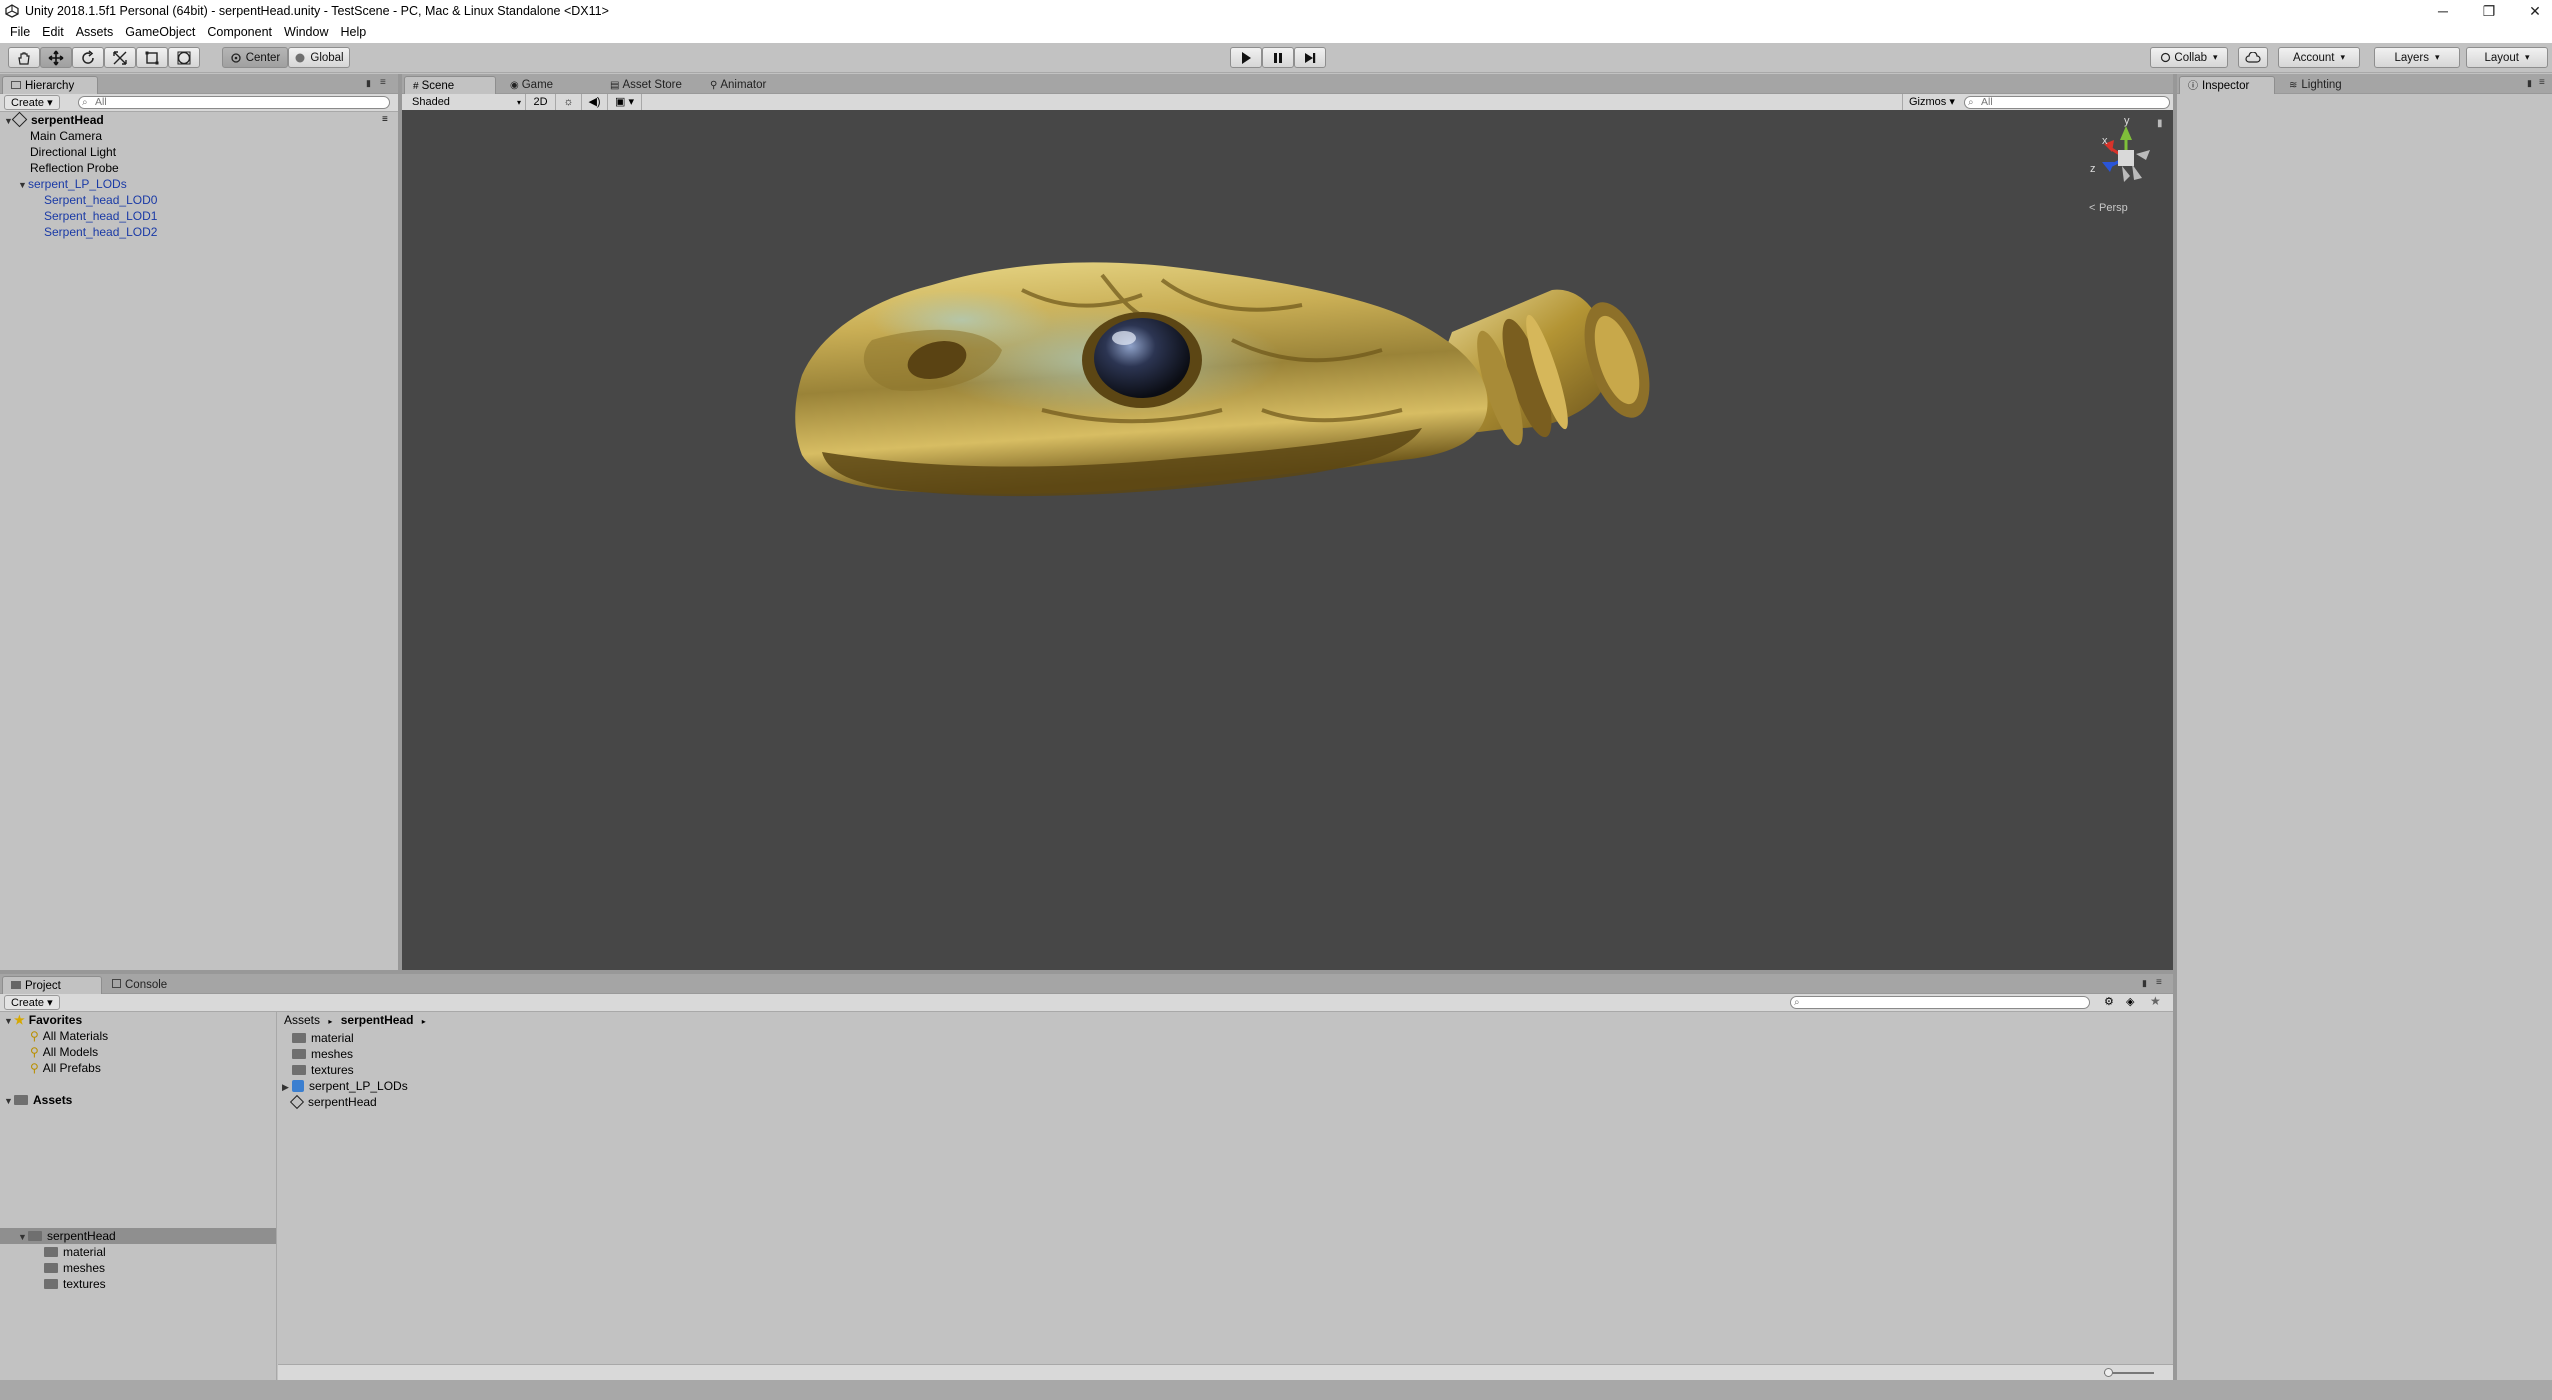 This screenshot has width=2552, height=1400. I want to click on hierarchy-search-input: ⌕ All, so click(234, 102).